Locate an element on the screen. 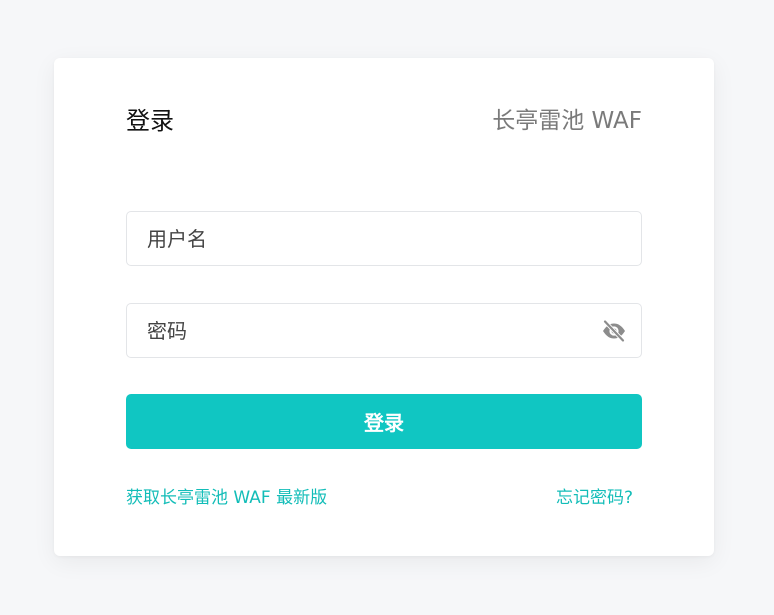  download-latest-link: 获取长亭雷池 WAF 最新版 is located at coordinates (226, 498).